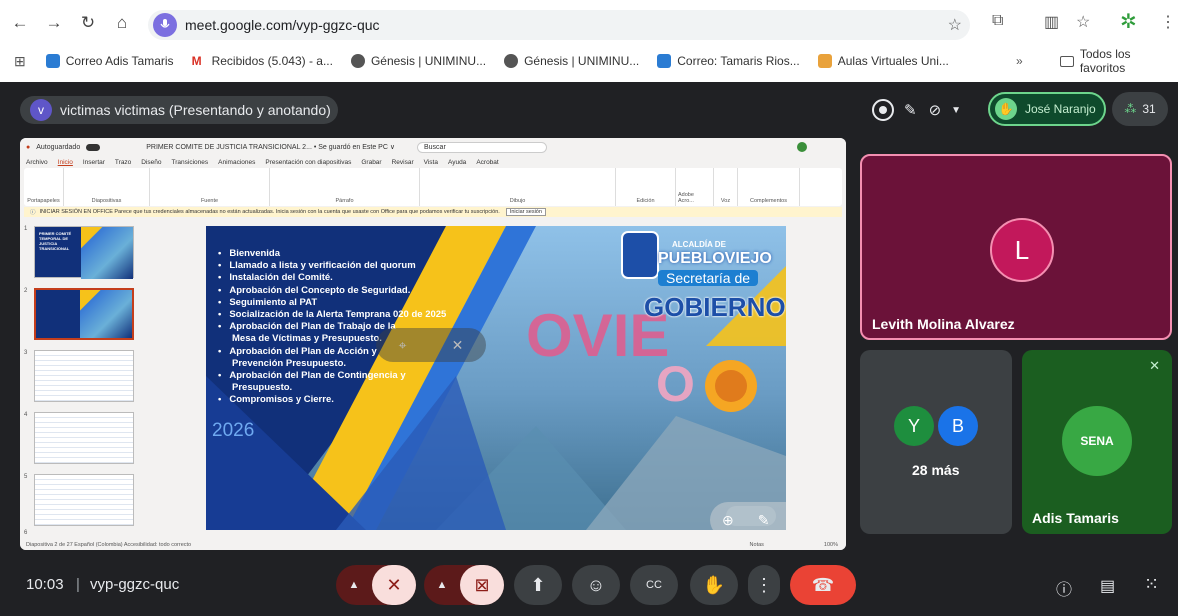  Describe the element at coordinates (764, 520) in the screenshot. I see `edit-icon: ✎` at that location.